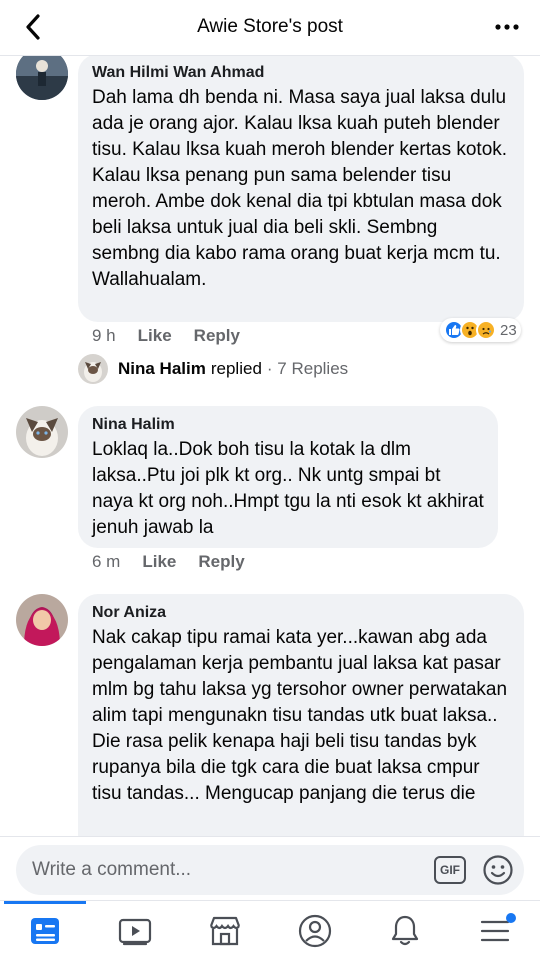 This screenshot has height=960, width=540. I want to click on reply-author: Nina Halim, so click(162, 369).